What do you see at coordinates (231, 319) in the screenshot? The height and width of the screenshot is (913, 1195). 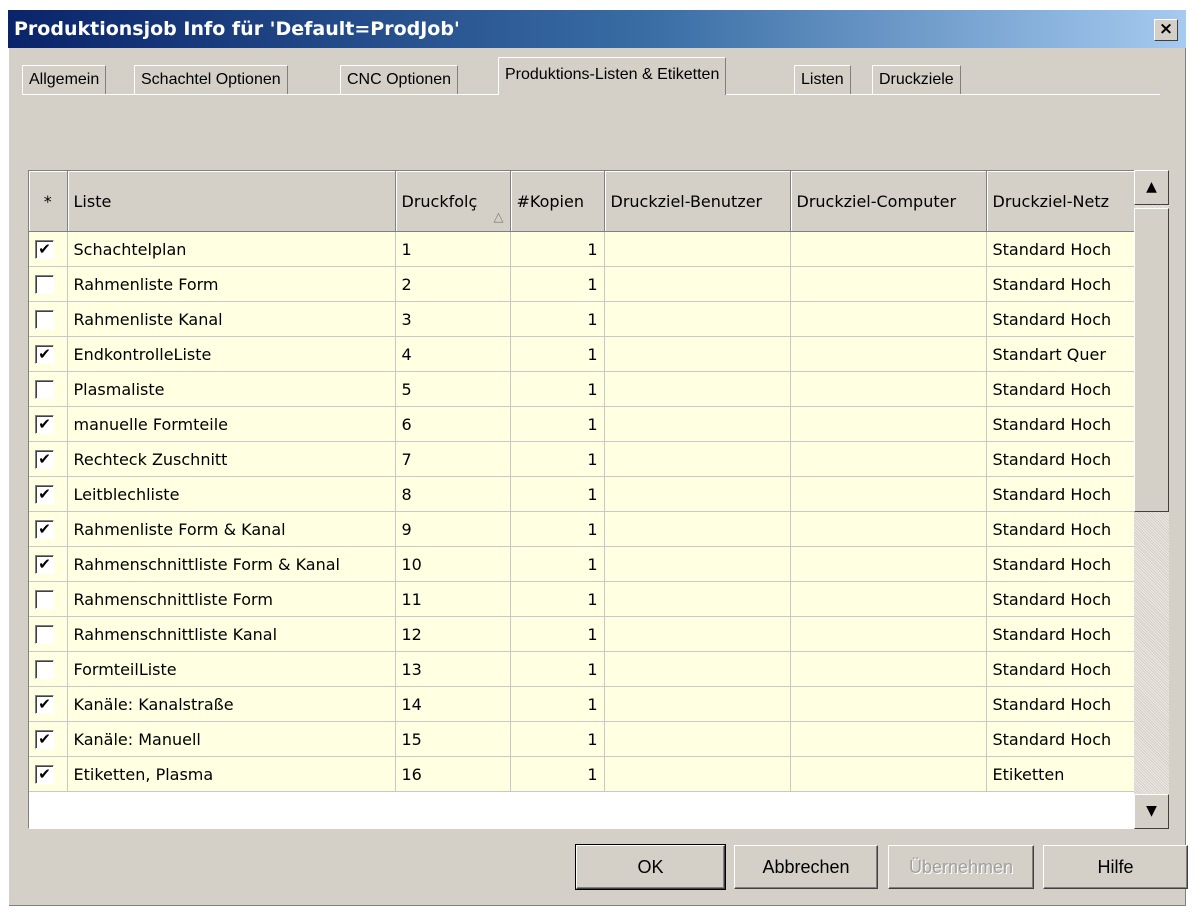 I see `cell-liste: Rahmenliste Kanal` at bounding box center [231, 319].